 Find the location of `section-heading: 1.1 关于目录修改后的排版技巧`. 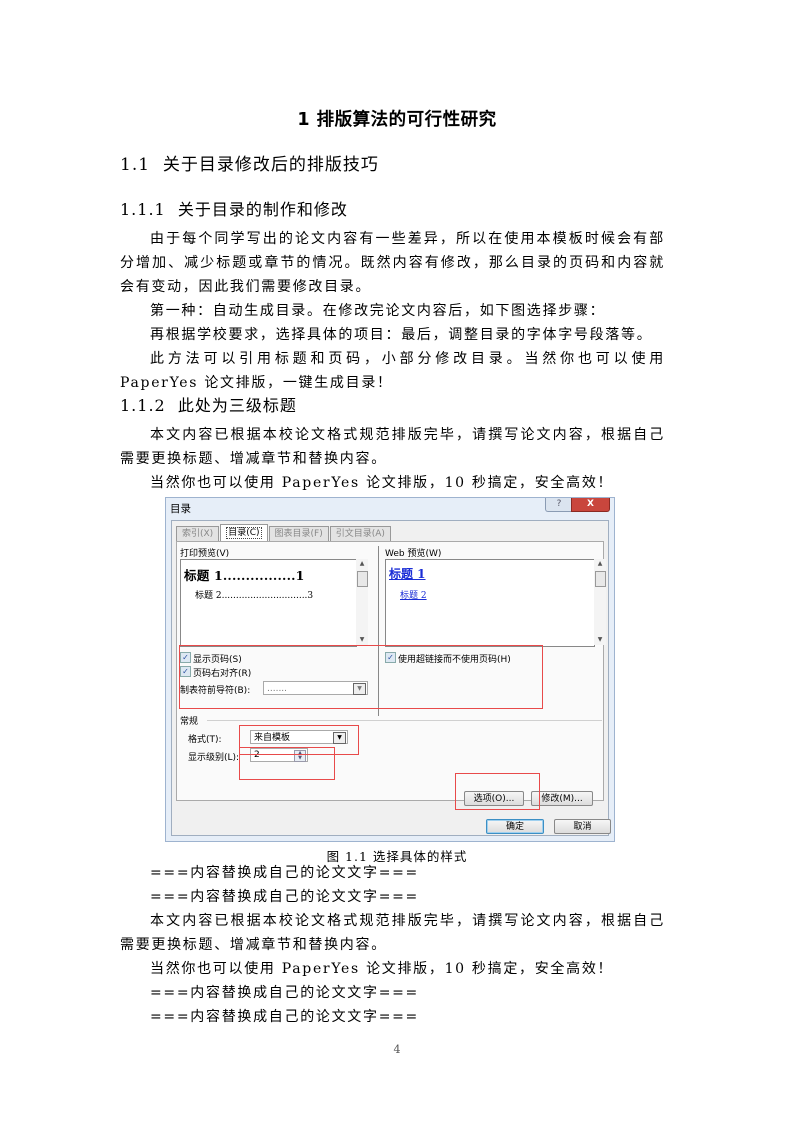

section-heading: 1.1 关于目录修改后的排版技巧 is located at coordinates (249, 162).